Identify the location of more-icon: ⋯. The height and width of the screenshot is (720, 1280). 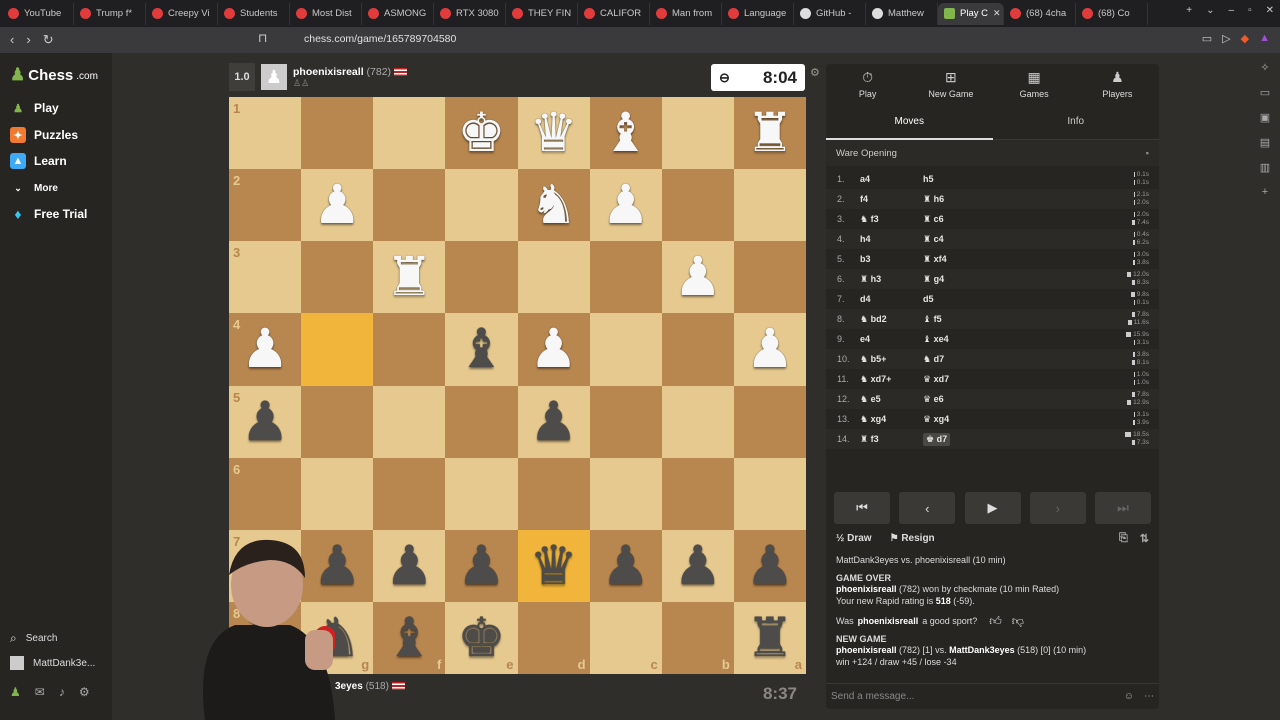
(1149, 696).